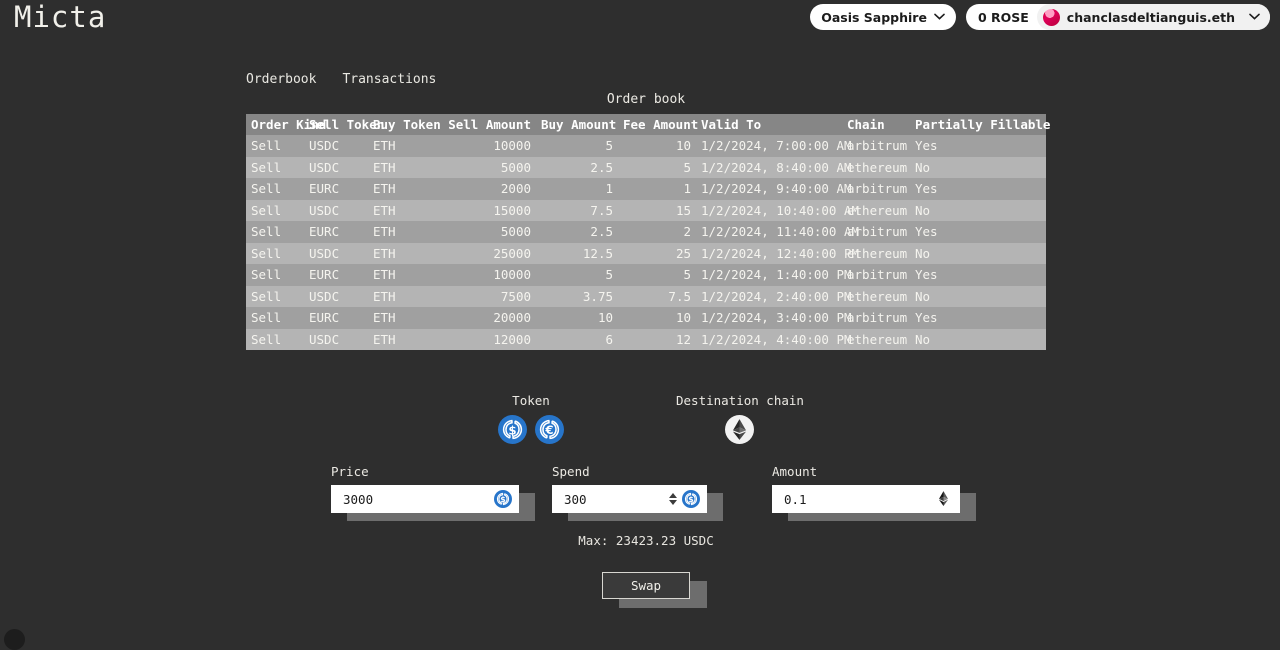 The image size is (1280, 650). I want to click on cell-valid-to: 1/2/2024, 11:40:00 AM, so click(769, 232).